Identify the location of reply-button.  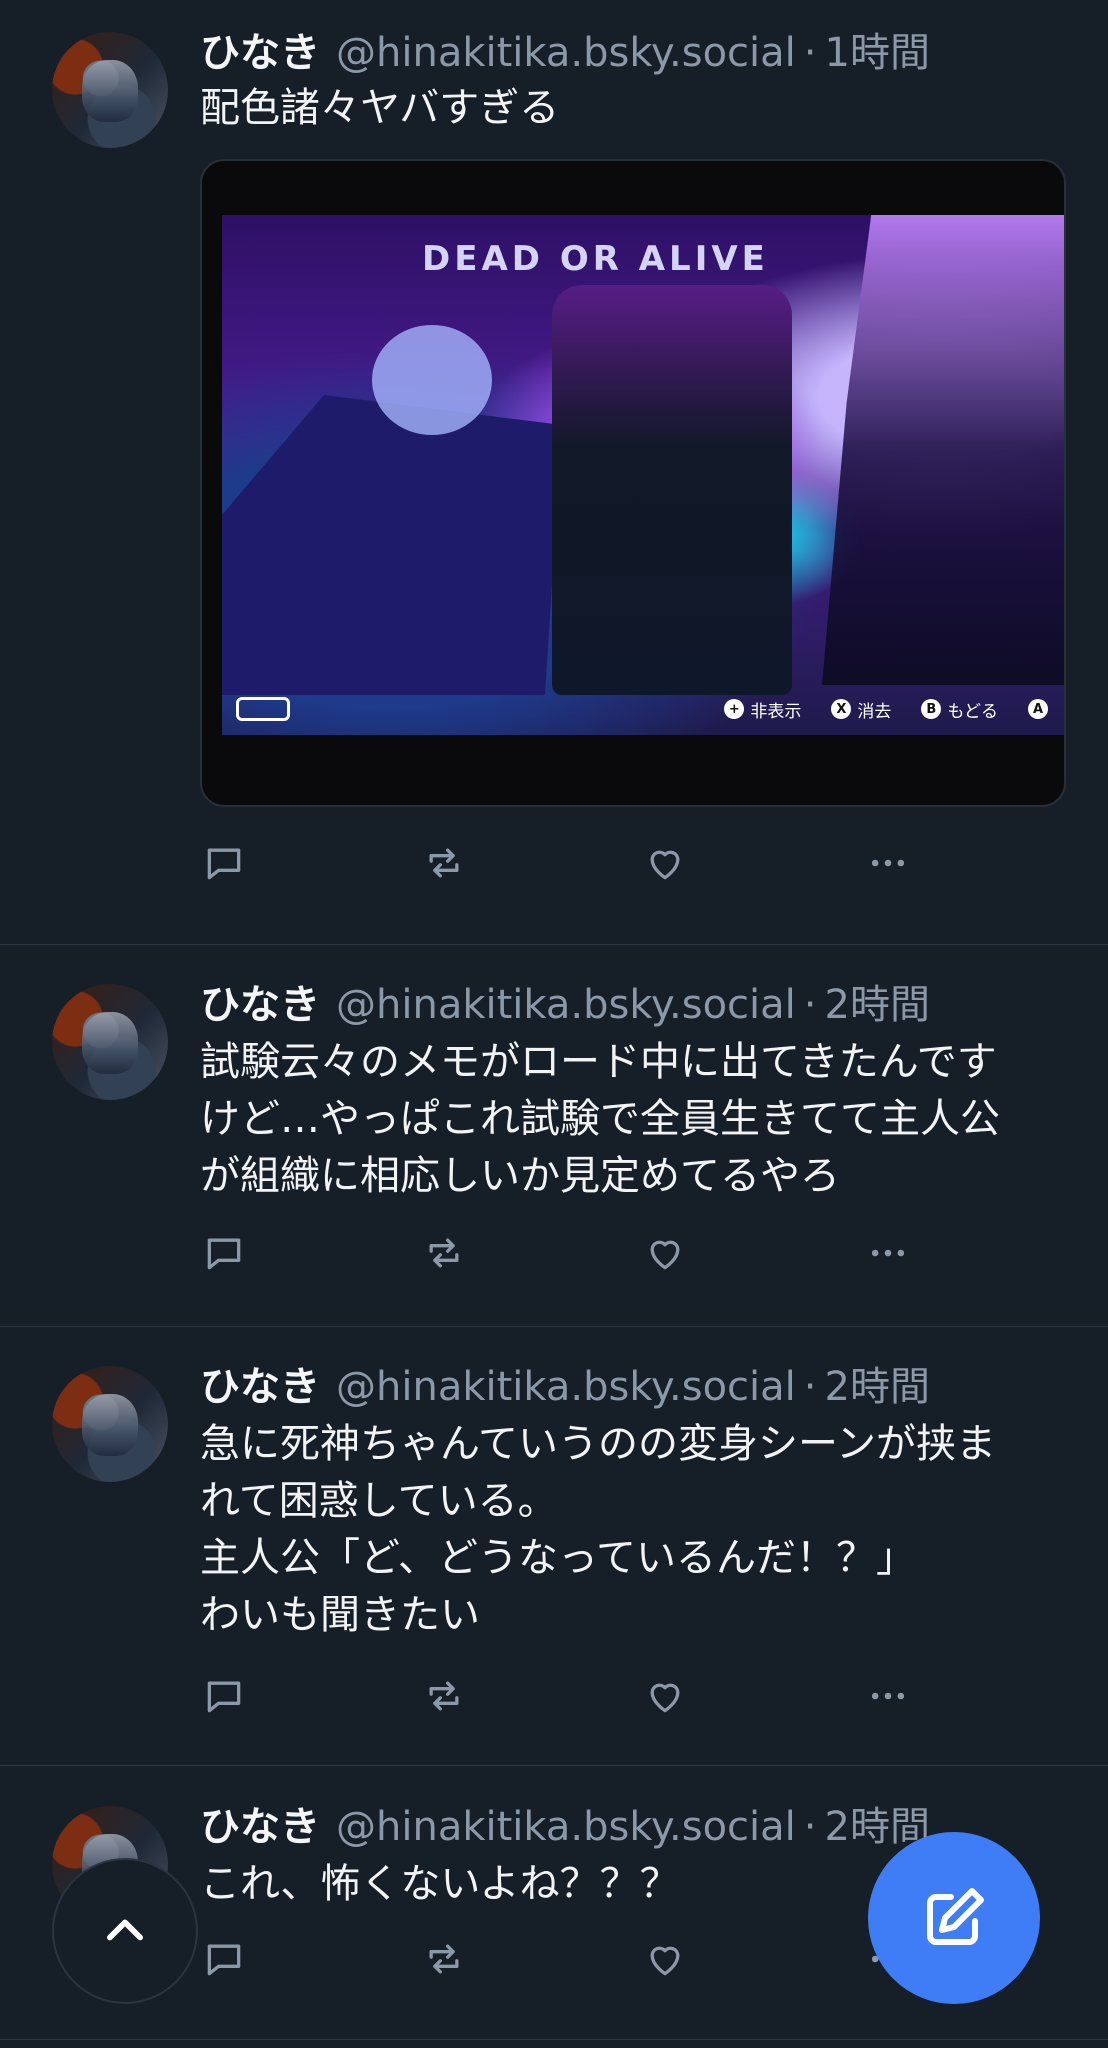
(224, 1959).